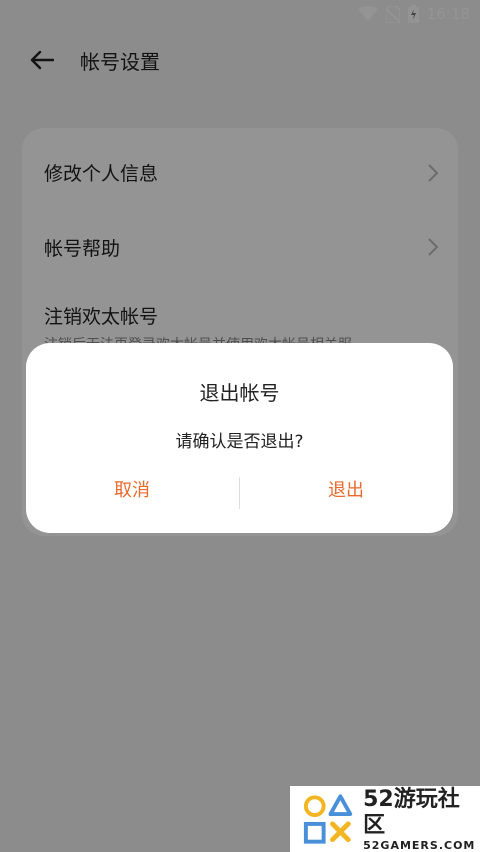 The height and width of the screenshot is (852, 480). Describe the element at coordinates (346, 489) in the screenshot. I see `confirm-logout-button: 退出` at that location.